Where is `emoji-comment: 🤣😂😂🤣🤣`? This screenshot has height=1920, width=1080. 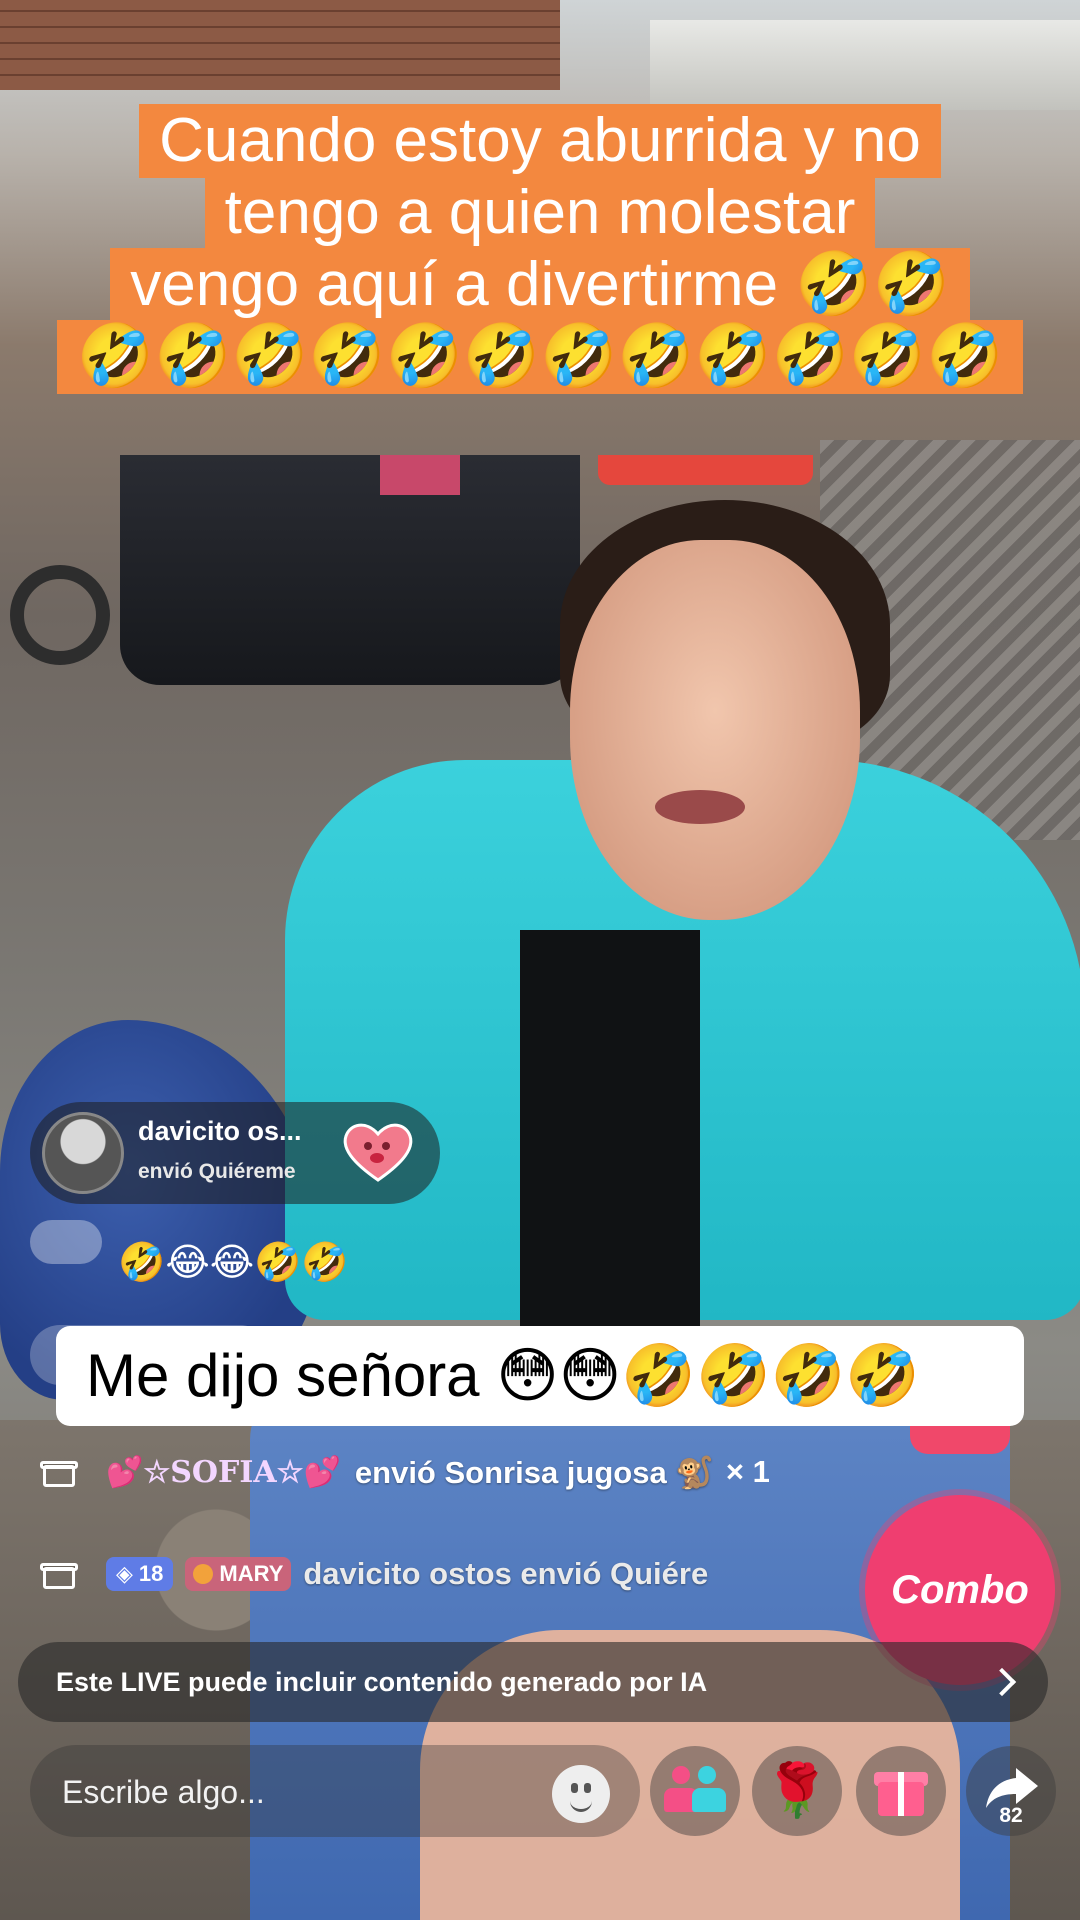
emoji-comment: 🤣😂😂🤣🤣 is located at coordinates (233, 1263).